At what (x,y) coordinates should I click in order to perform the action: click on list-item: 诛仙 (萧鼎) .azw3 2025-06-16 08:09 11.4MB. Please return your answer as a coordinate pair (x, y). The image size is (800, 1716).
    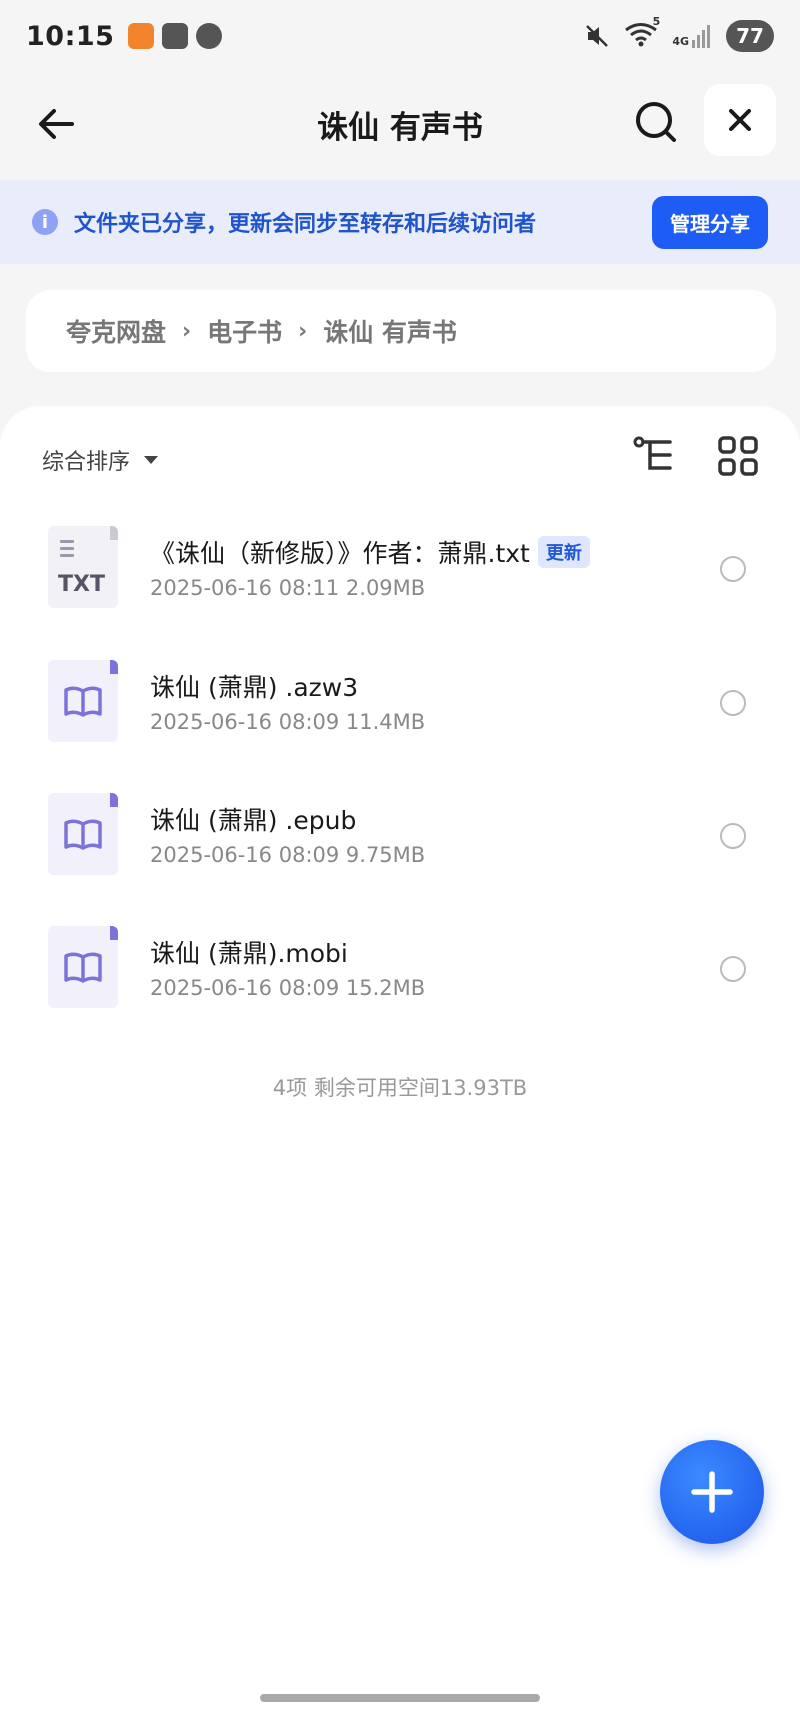
    Looking at the image, I should click on (400, 715).